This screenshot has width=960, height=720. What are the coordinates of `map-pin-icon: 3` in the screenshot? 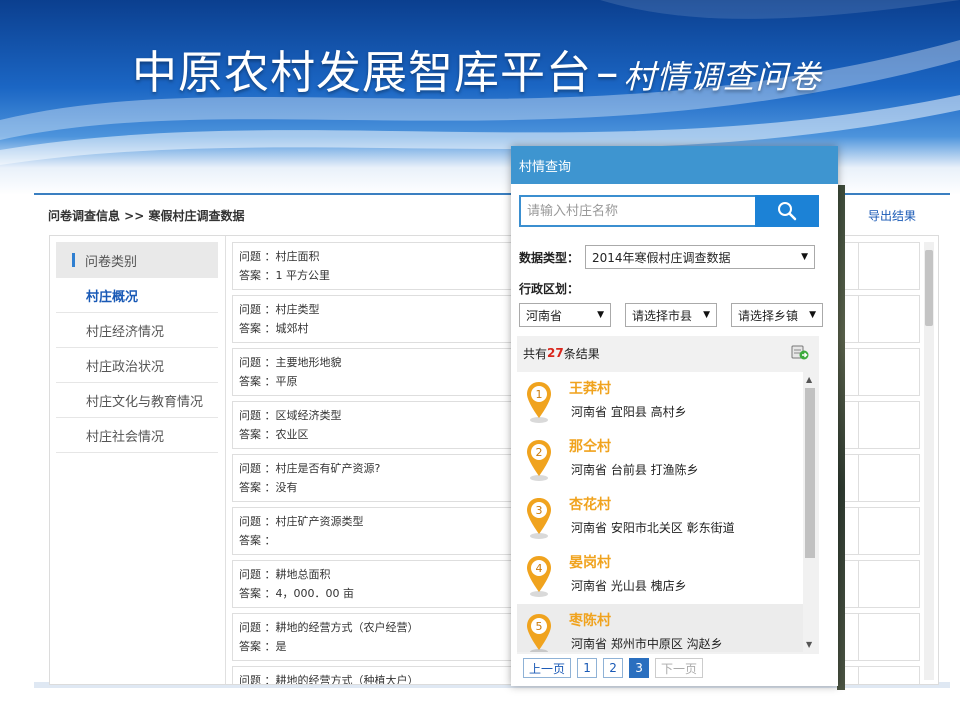 It's located at (539, 518).